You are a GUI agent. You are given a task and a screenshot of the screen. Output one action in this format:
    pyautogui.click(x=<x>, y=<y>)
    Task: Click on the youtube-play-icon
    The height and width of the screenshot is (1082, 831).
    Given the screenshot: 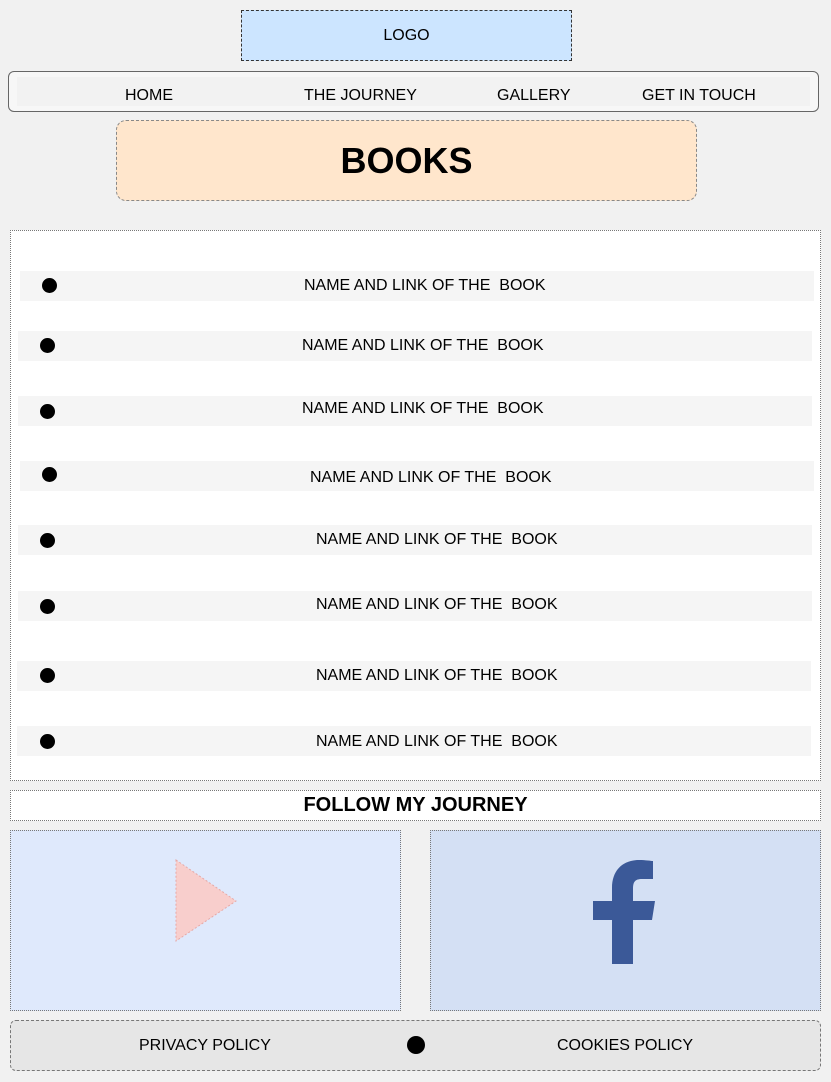 What is the action you would take?
    pyautogui.click(x=206, y=900)
    